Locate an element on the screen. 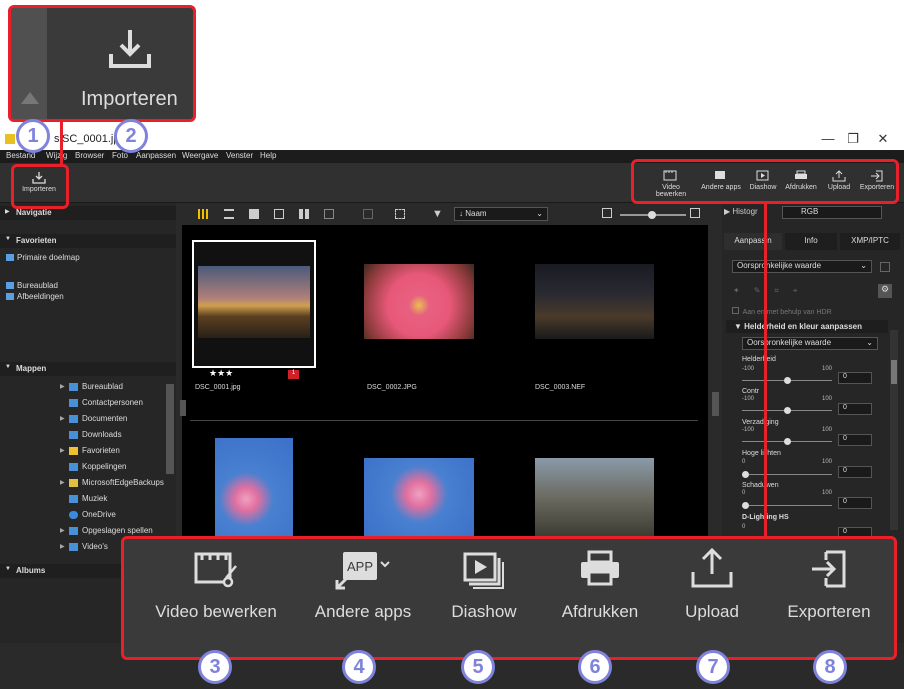  label-badge: 1 is located at coordinates (293, 374).